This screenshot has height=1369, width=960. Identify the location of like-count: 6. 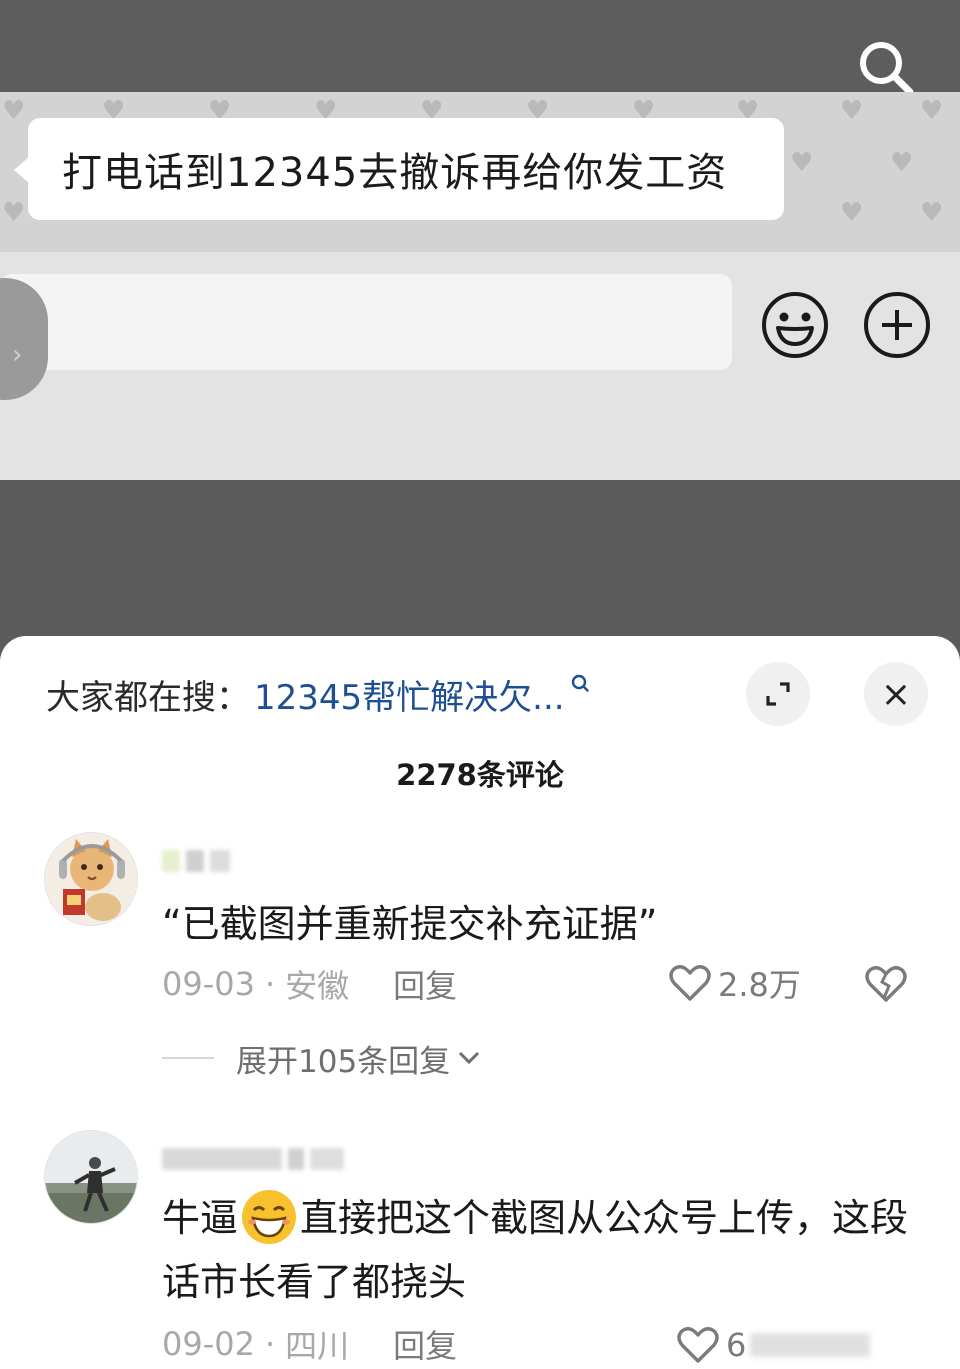
(736, 1345).